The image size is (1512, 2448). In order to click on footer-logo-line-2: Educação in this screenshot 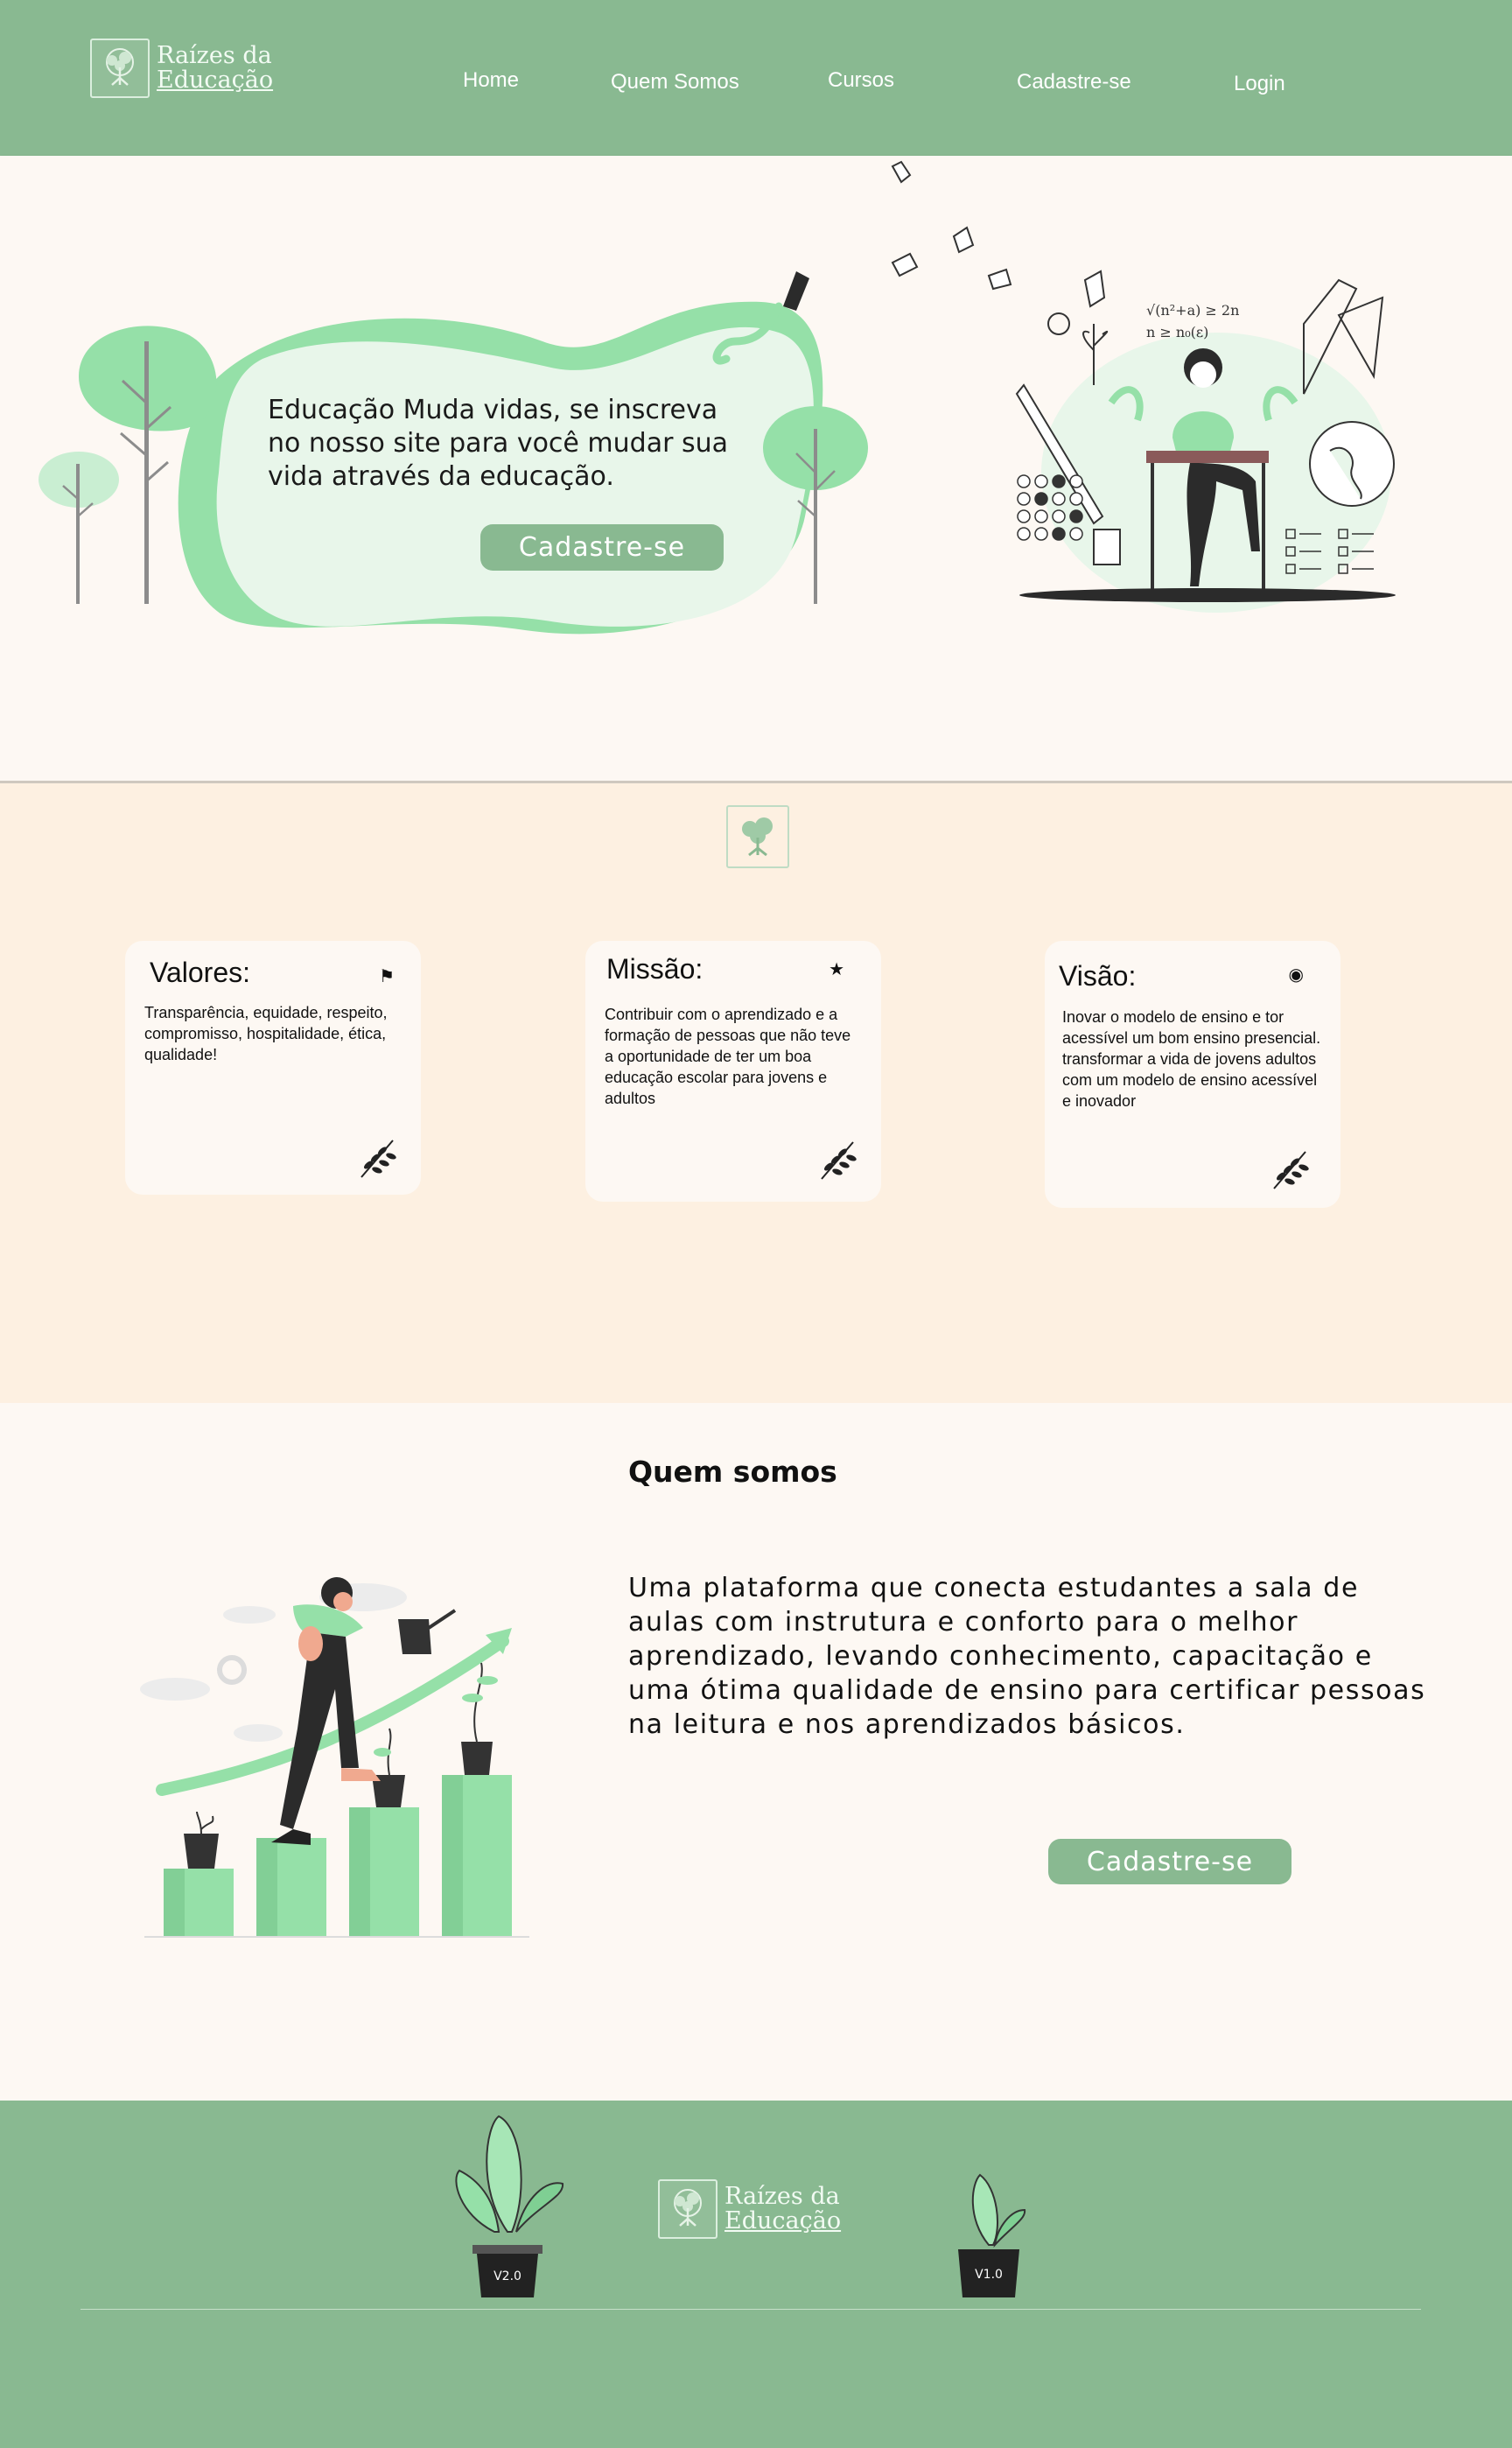, I will do `click(783, 2220)`.